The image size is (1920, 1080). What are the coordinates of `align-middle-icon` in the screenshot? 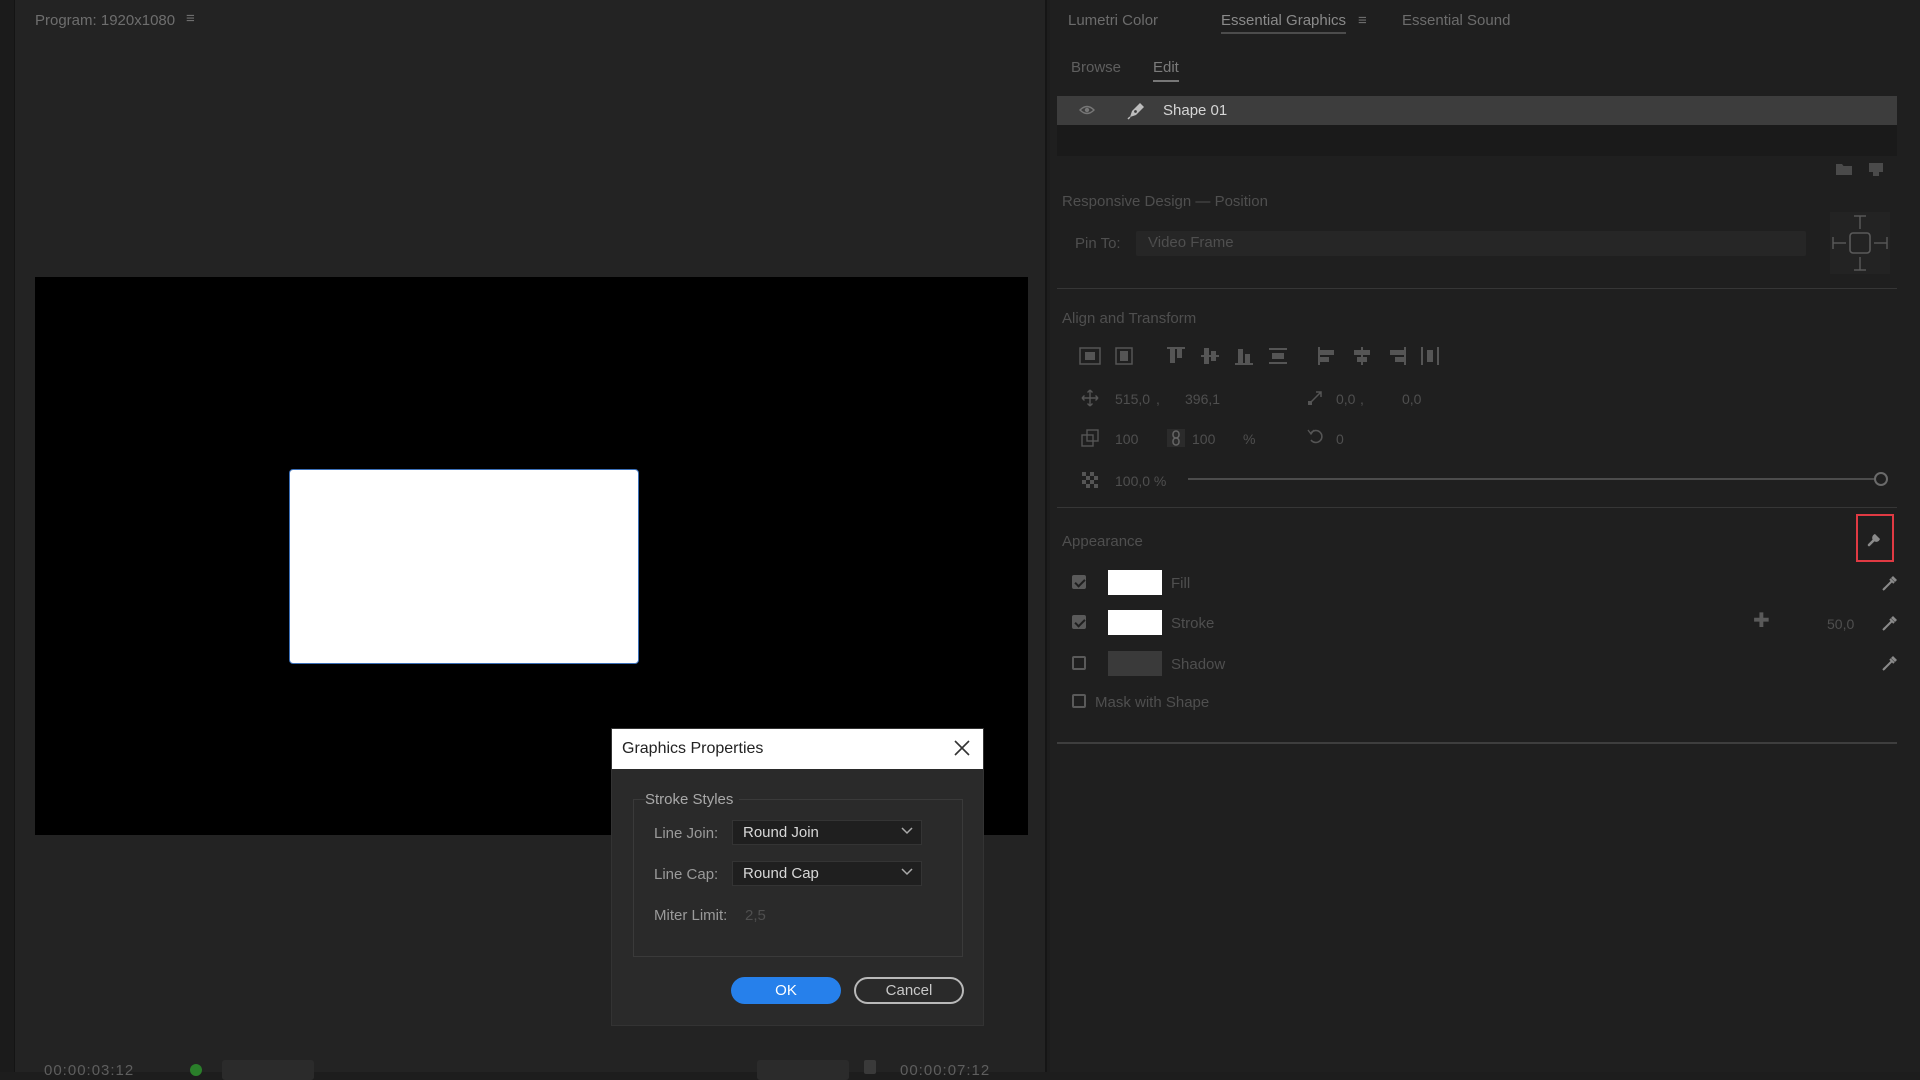 It's located at (1210, 356).